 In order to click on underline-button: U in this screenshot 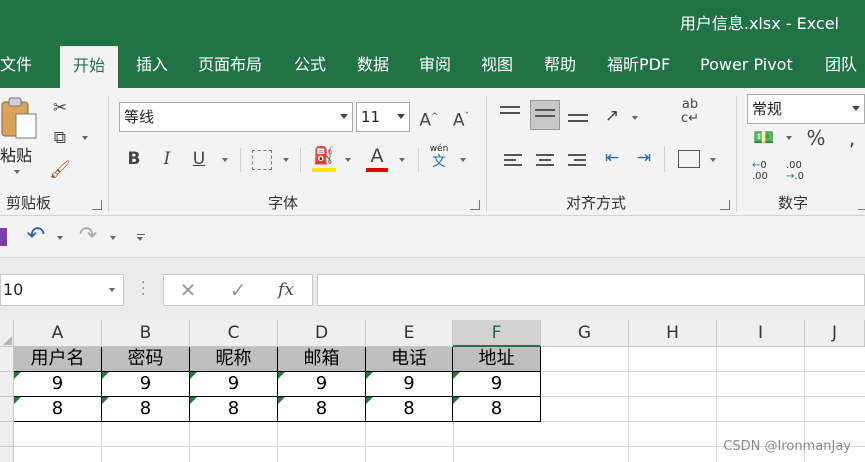, I will do `click(199, 159)`.